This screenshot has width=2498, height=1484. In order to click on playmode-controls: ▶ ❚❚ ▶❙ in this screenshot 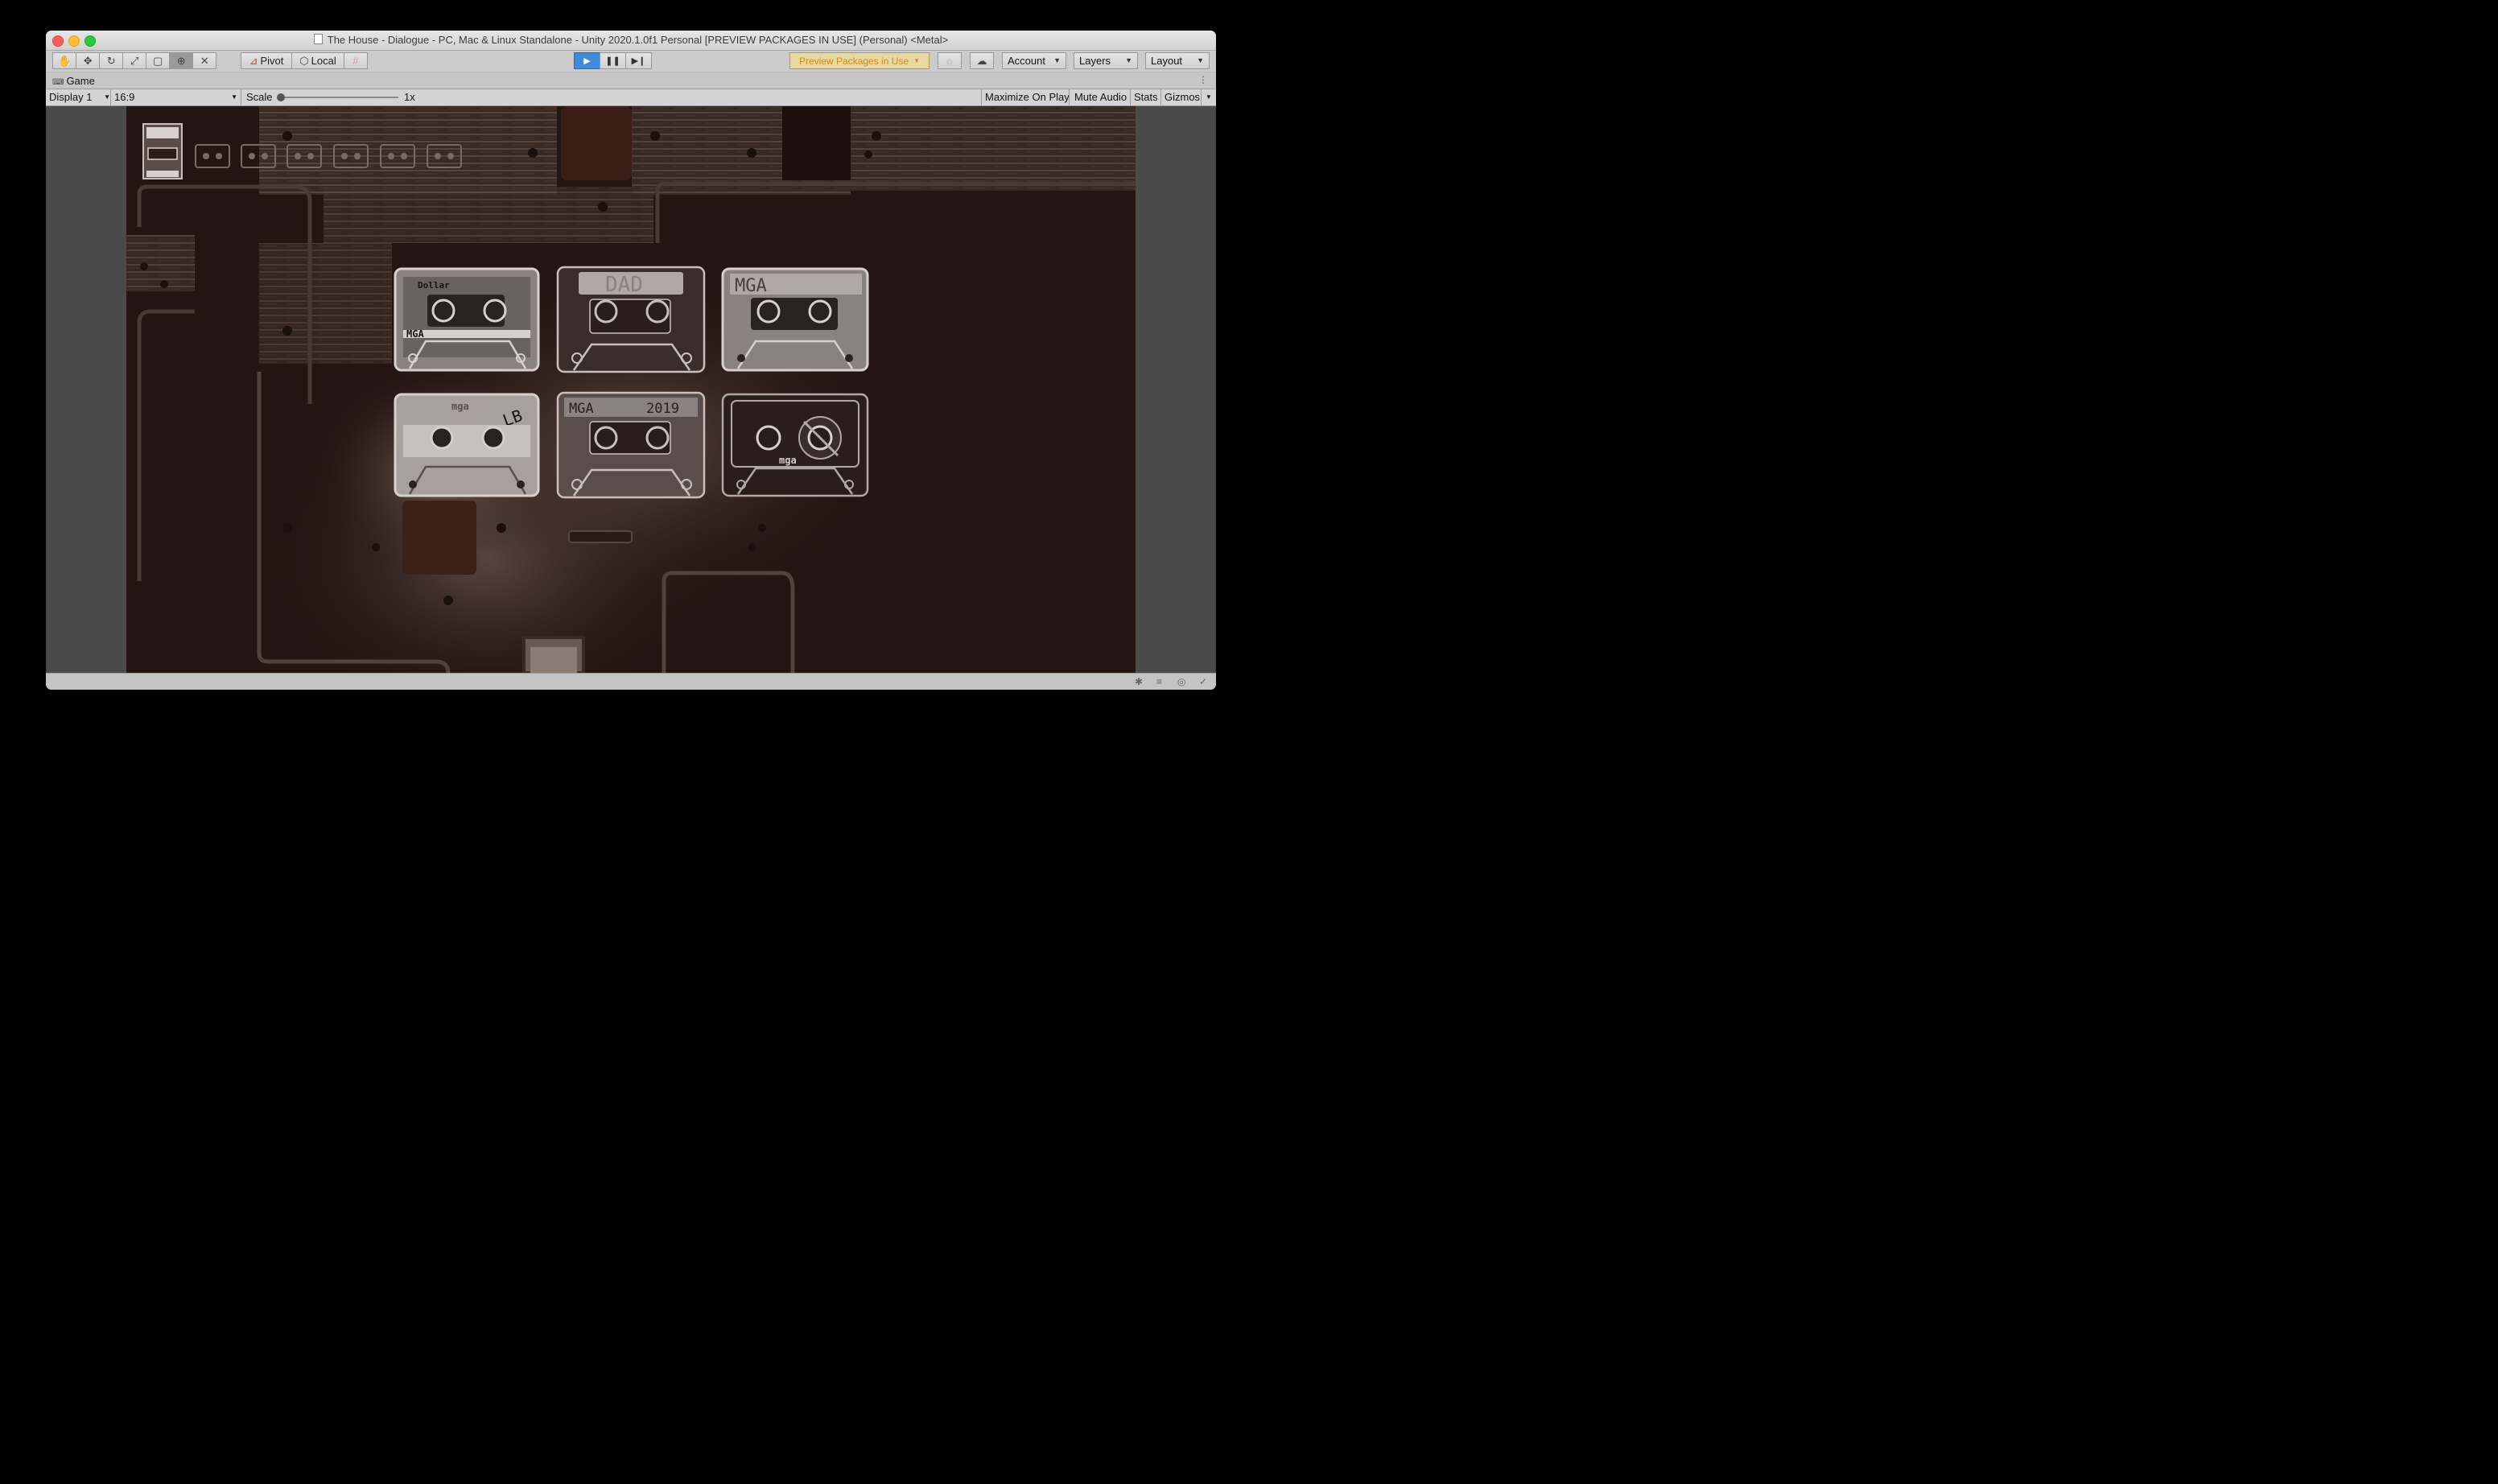, I will do `click(613, 60)`.